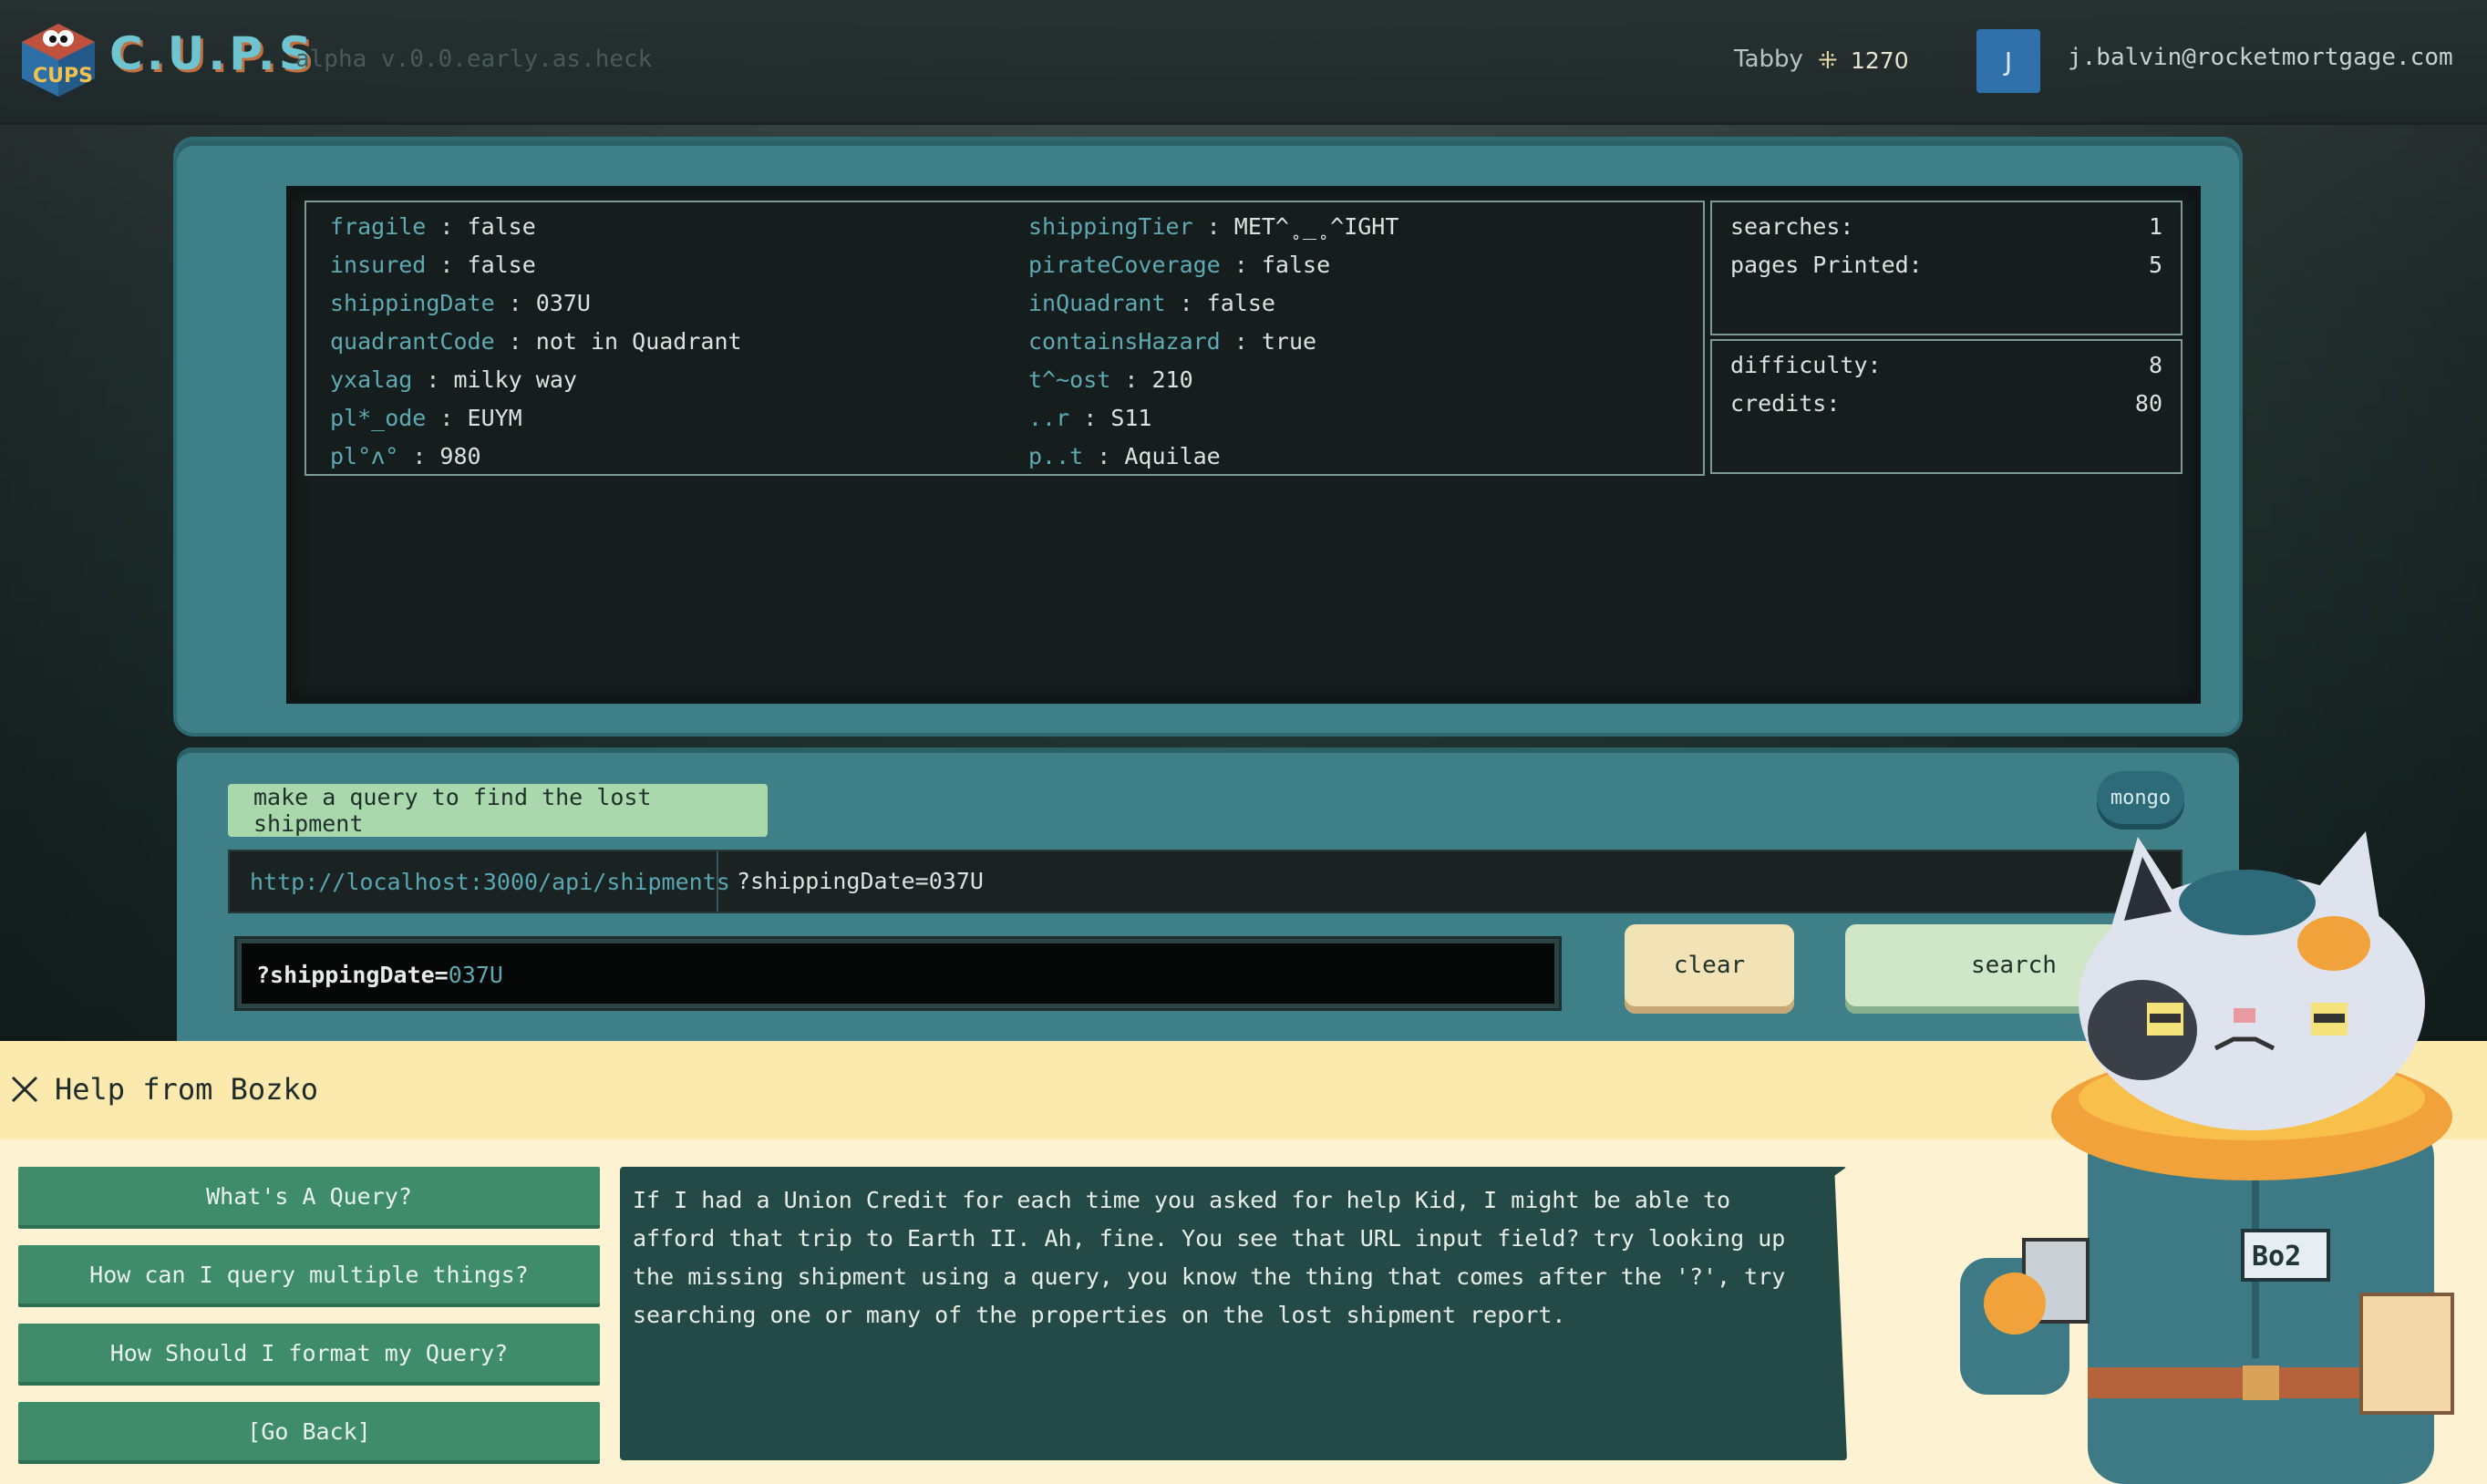 The image size is (2487, 1484). I want to click on coin-icon: ⁜, so click(1828, 61).